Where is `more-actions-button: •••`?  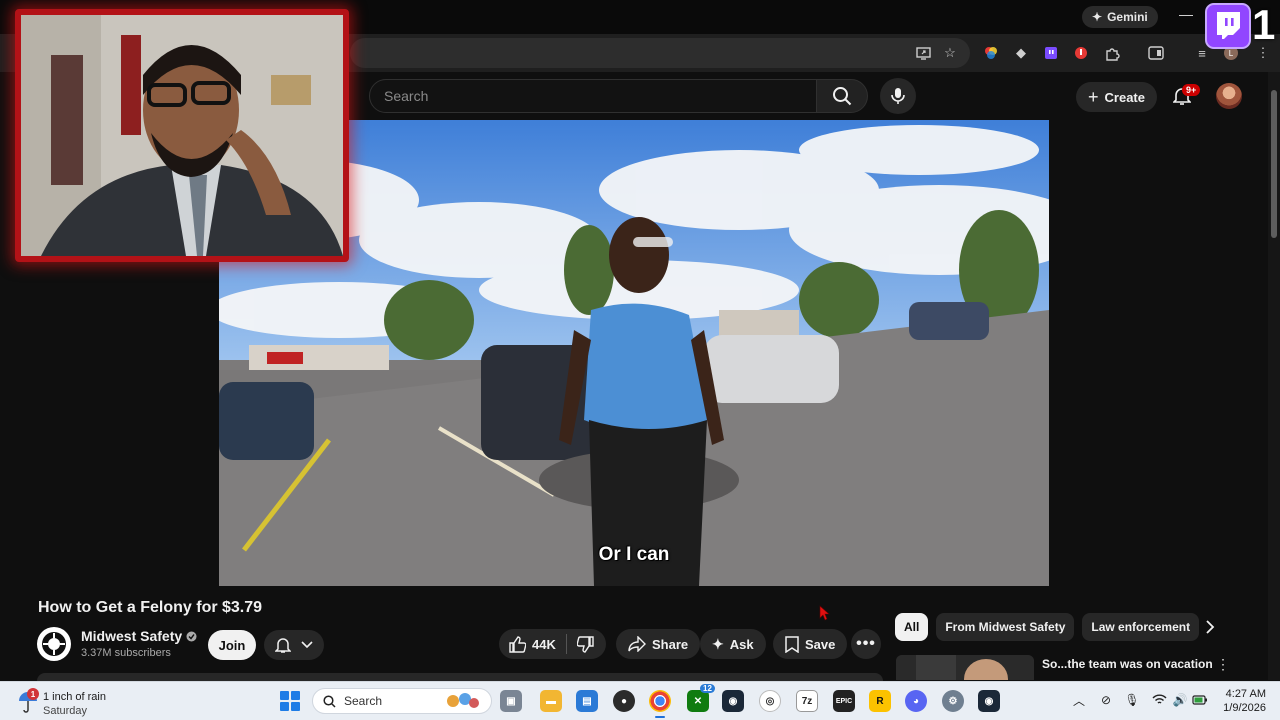 more-actions-button: ••• is located at coordinates (866, 644).